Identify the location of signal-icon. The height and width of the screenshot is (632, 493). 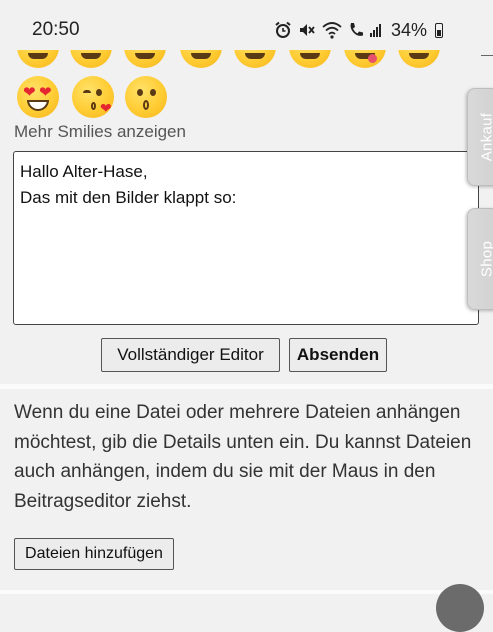
(375, 30).